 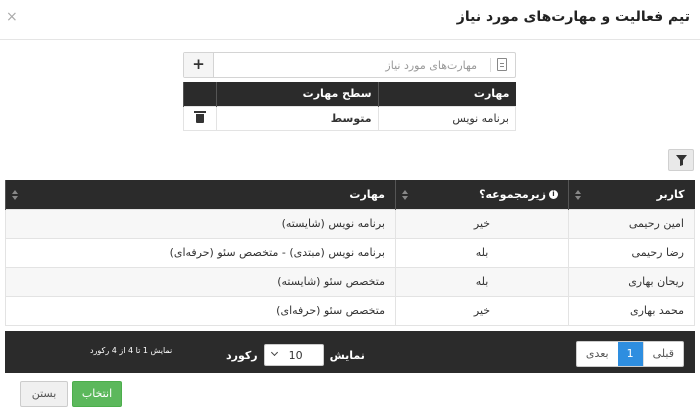 I want to click on skills-cell: برنامه نویس (شایسته), so click(x=200, y=223).